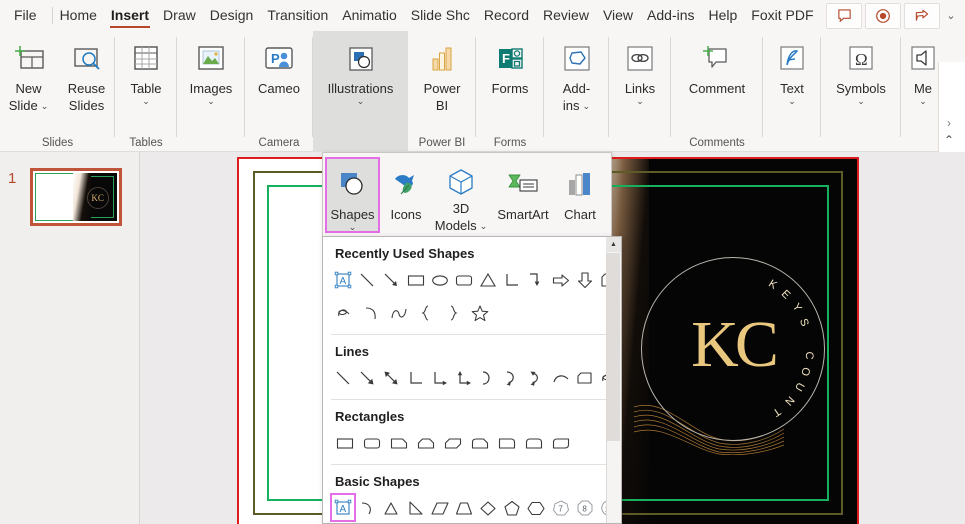  I want to click on scrollbar-thumb, so click(613, 347).